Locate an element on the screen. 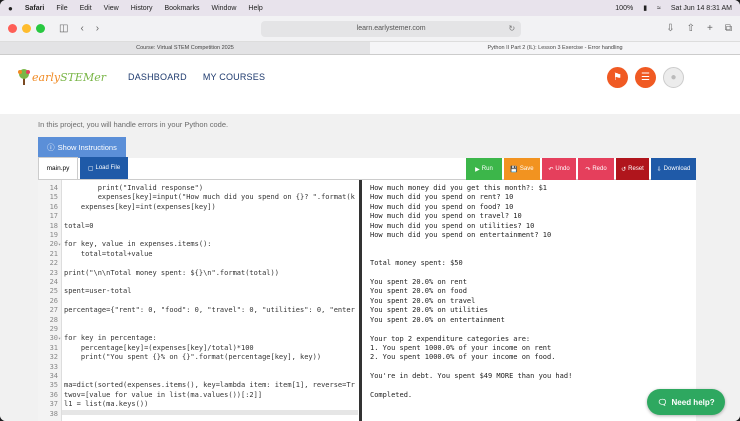 The width and height of the screenshot is (740, 421). code-line: 28 is located at coordinates (199, 320).